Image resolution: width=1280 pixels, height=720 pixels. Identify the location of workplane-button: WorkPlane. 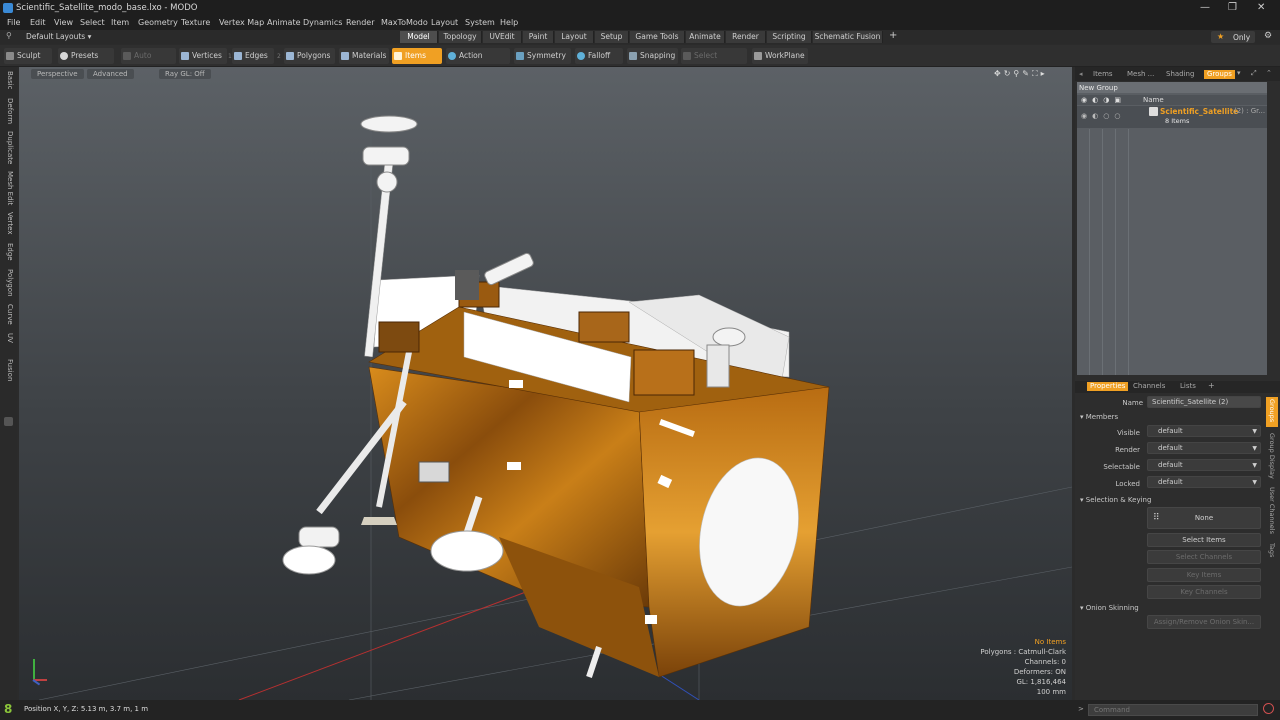
(780, 56).